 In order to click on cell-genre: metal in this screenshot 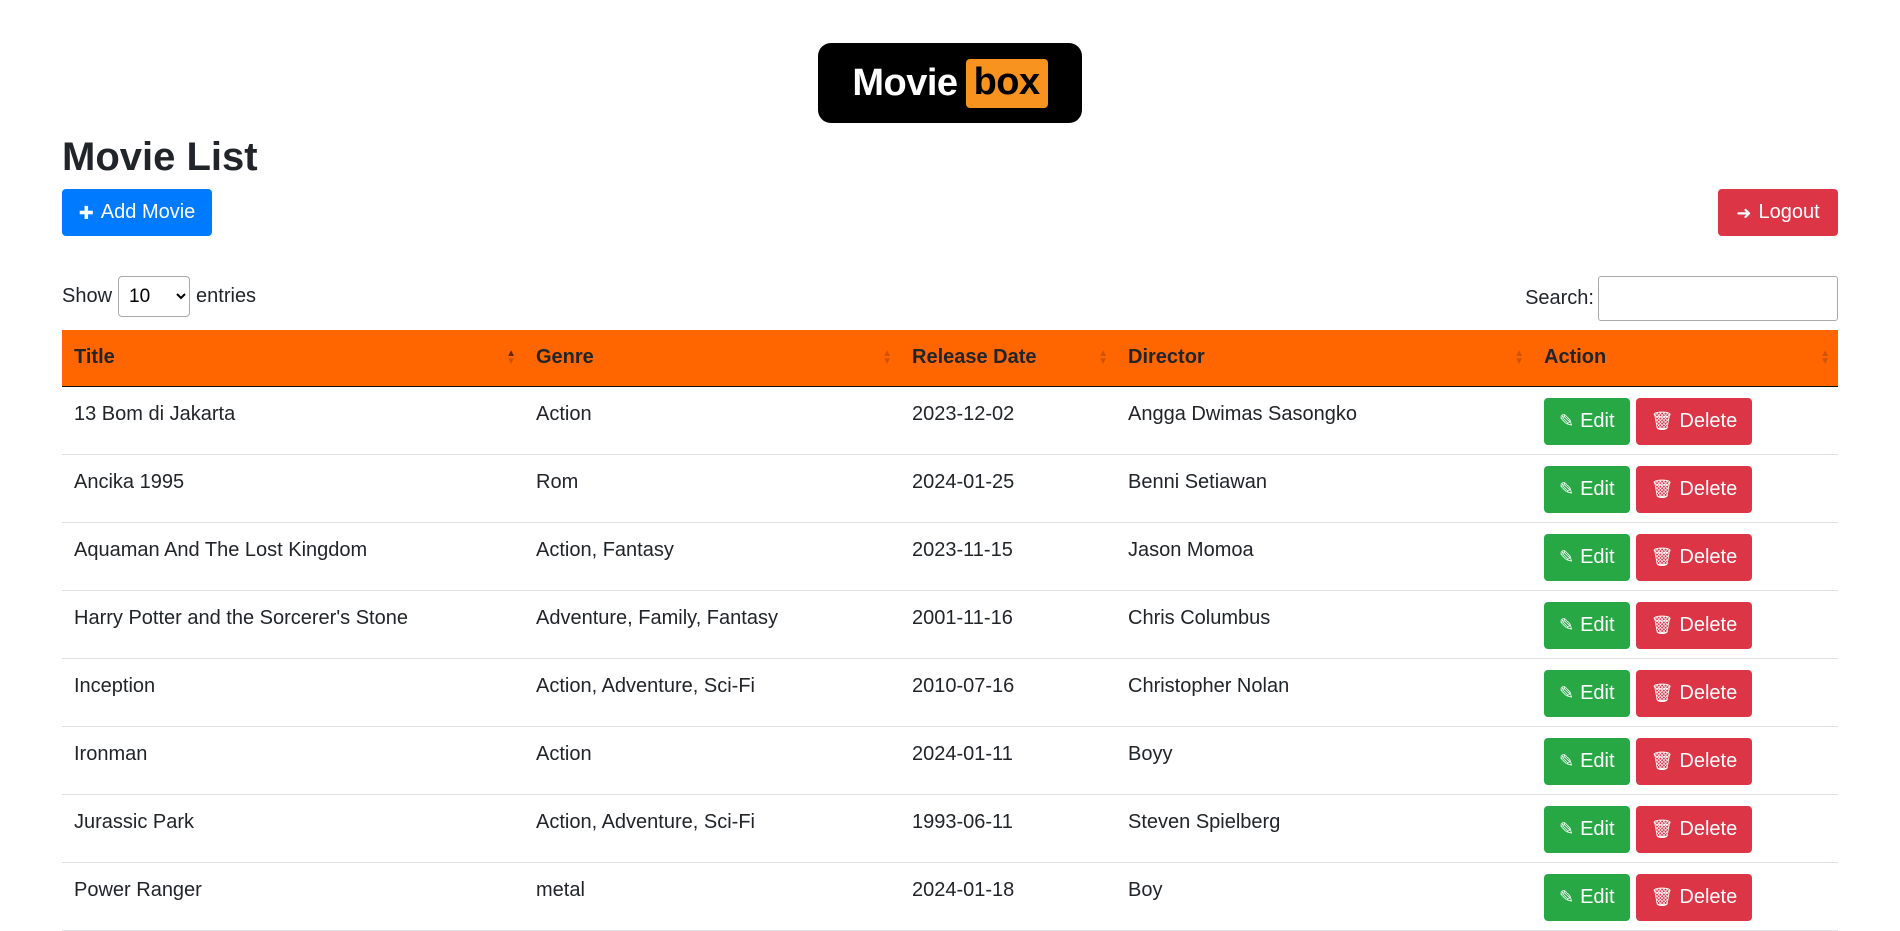, I will do `click(560, 889)`.